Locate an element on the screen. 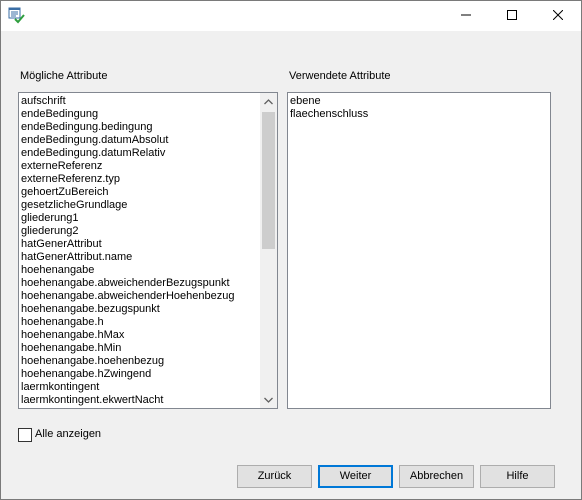 This screenshot has height=500, width=582. list-item: hoehenangabe.hZwingend is located at coordinates (140, 374).